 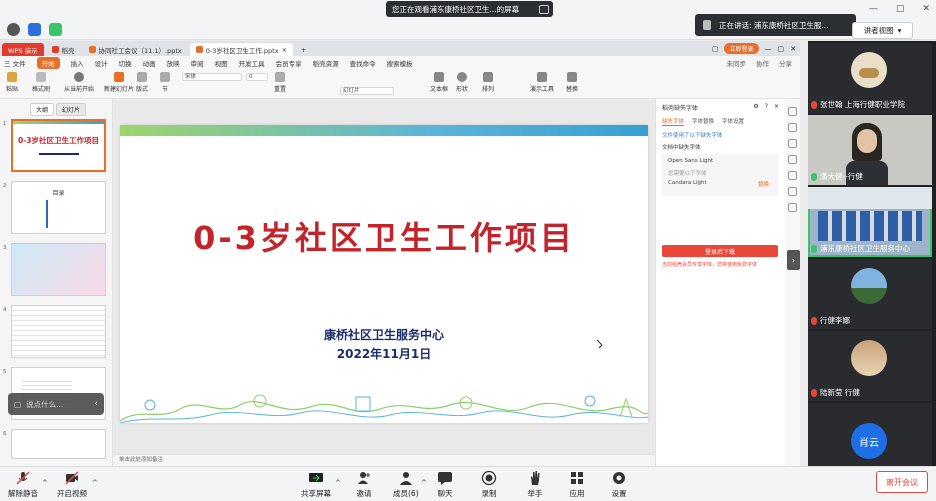 What do you see at coordinates (72, 484) in the screenshot?
I see `start-video-button: 开启视频` at bounding box center [72, 484].